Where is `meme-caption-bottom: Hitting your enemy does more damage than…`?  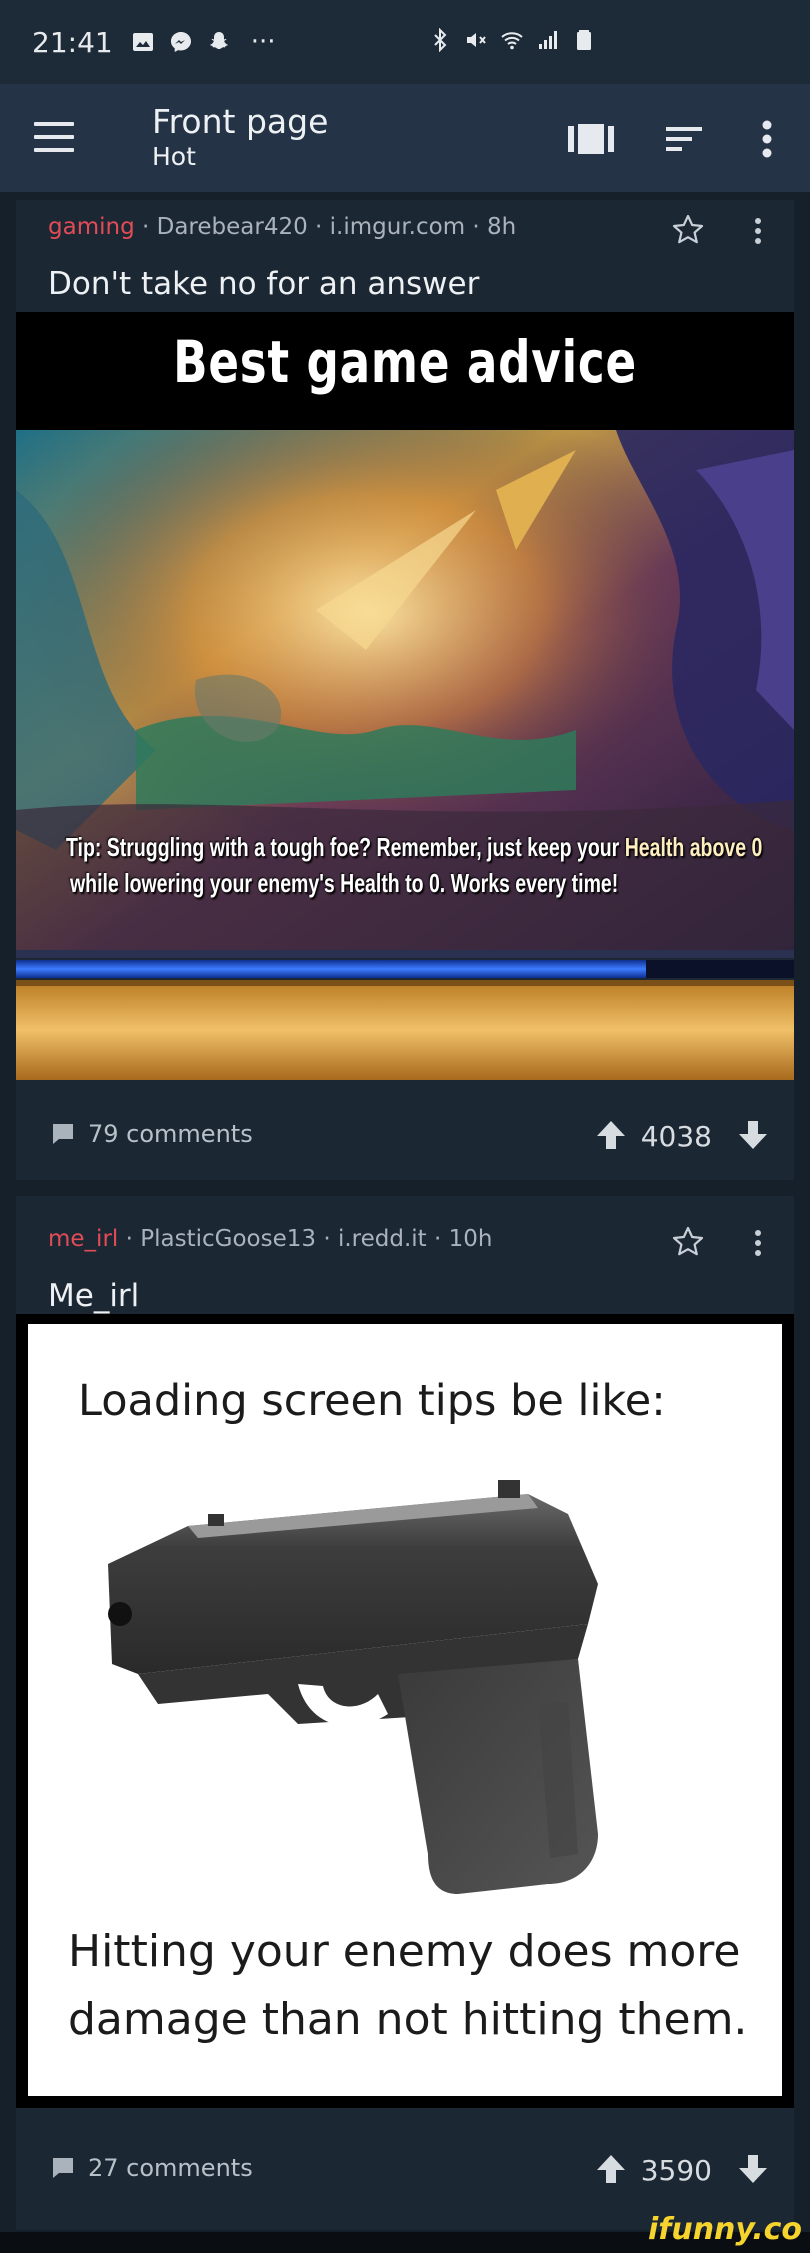 meme-caption-bottom: Hitting your enemy does more damage than… is located at coordinates (408, 1985).